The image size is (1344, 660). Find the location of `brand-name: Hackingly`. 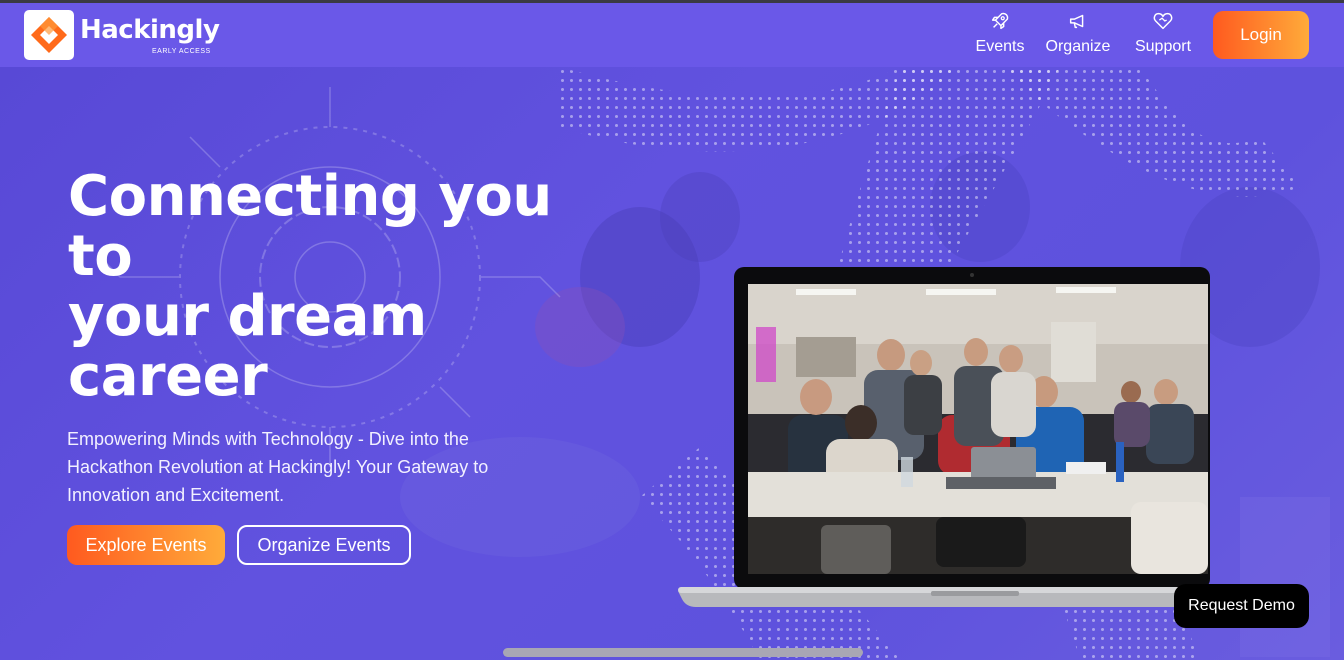

brand-name: Hackingly is located at coordinates (150, 30).